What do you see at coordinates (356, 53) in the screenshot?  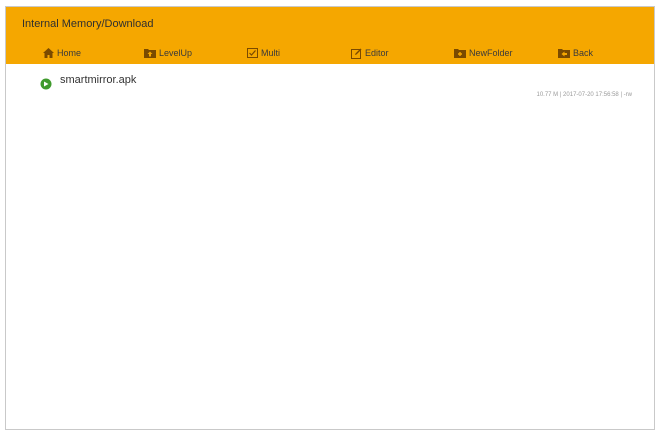 I see `edit-icon` at bounding box center [356, 53].